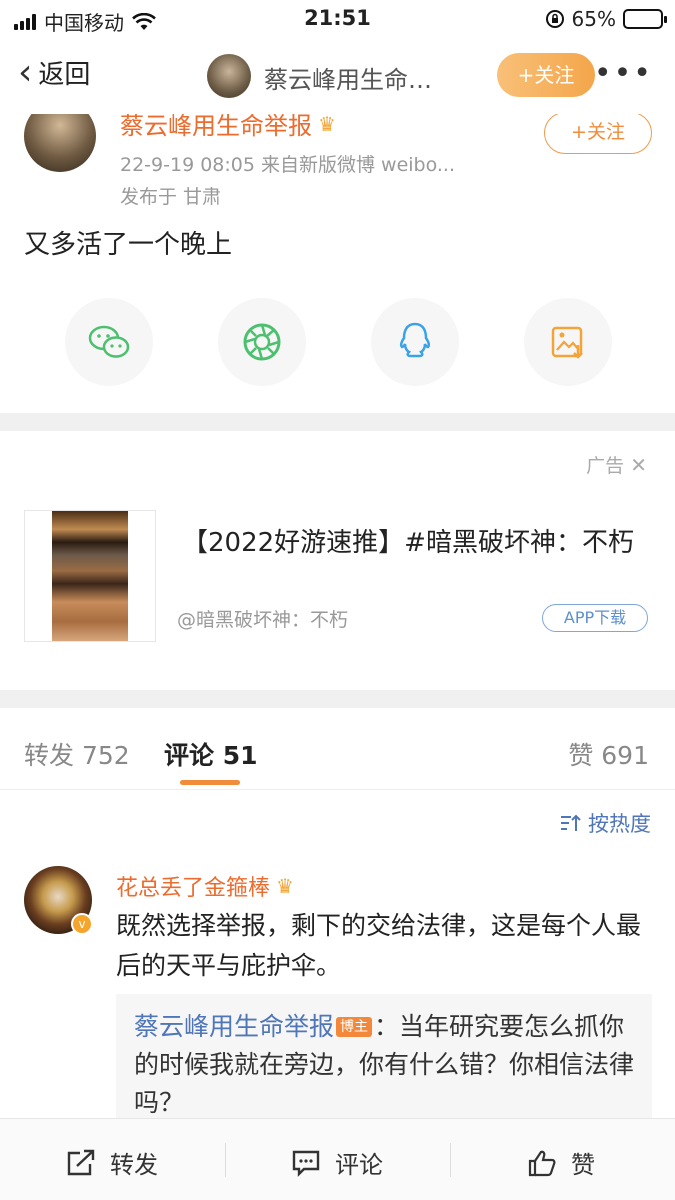 This screenshot has width=675, height=1200. Describe the element at coordinates (379, 945) in the screenshot. I see `comment-text: 既然选择举报，剩下的交给法律，这是每个人最后的天平与庇护伞。` at that location.